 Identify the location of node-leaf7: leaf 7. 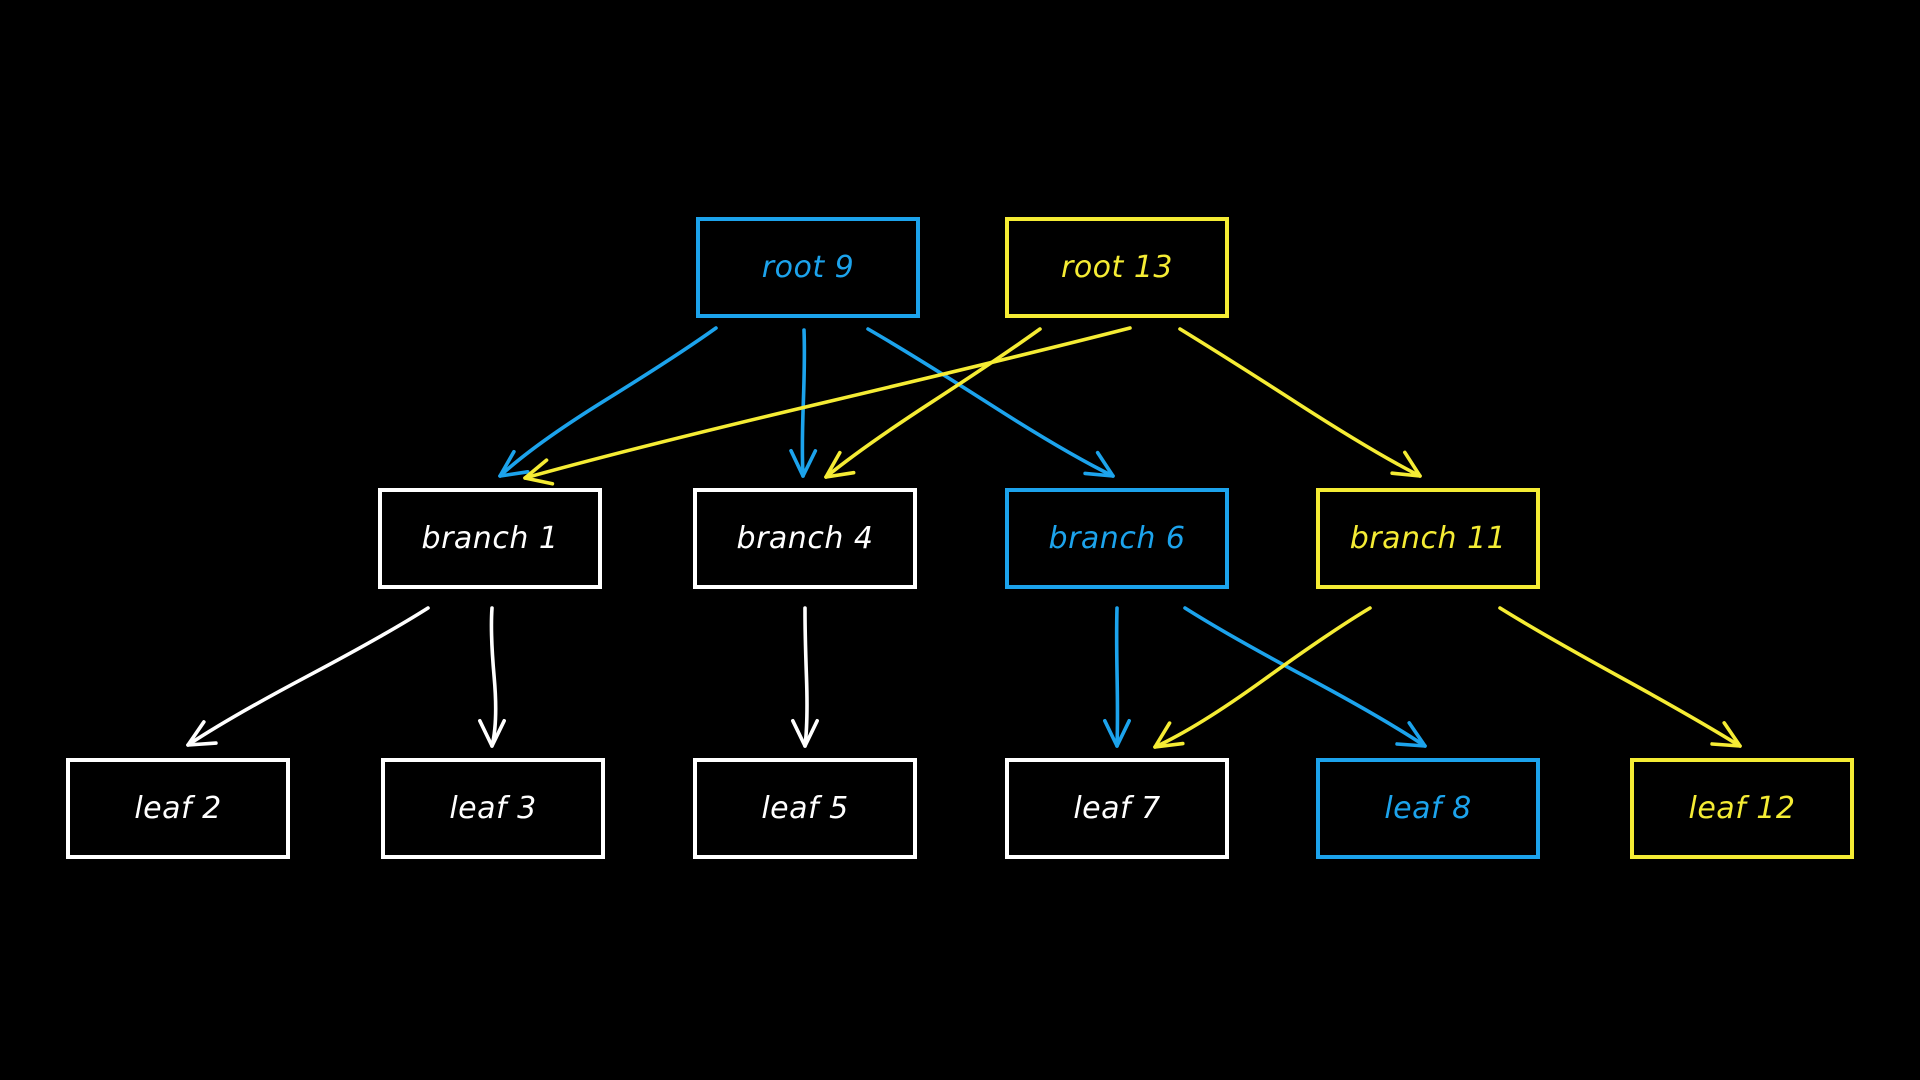
(1117, 808).